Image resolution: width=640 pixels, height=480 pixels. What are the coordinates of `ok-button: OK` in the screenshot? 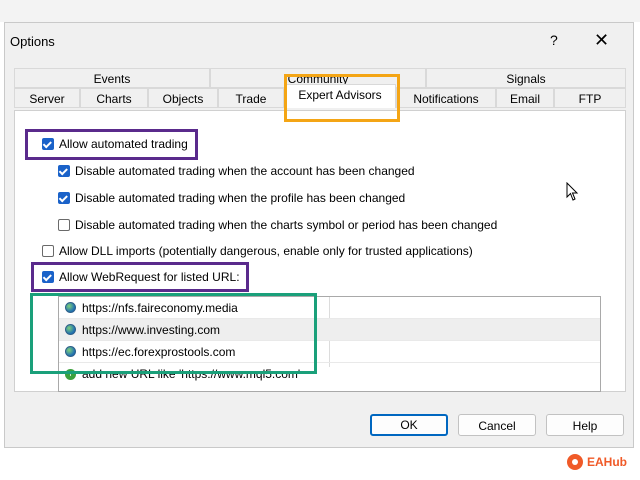 It's located at (409, 425).